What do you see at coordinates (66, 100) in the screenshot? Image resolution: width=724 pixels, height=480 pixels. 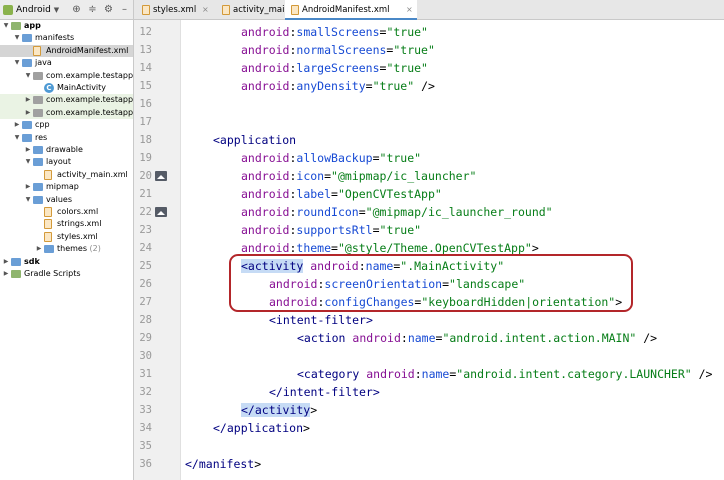 I see `project-tree-item: ▶ com.example.testapp (and` at bounding box center [66, 100].